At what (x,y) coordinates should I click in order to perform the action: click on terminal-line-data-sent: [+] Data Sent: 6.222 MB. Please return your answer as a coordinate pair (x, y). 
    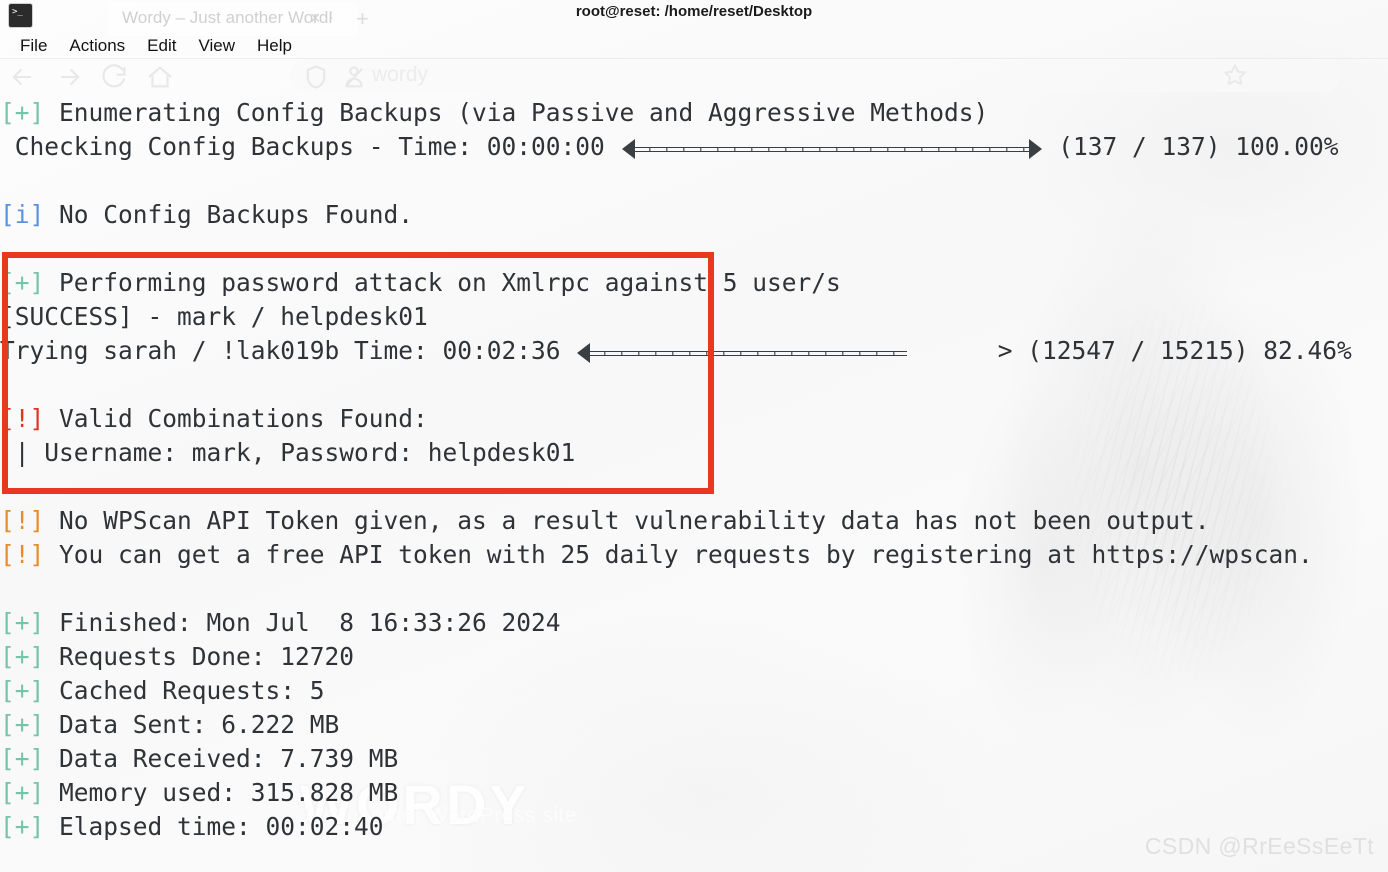
    Looking at the image, I should click on (694, 725).